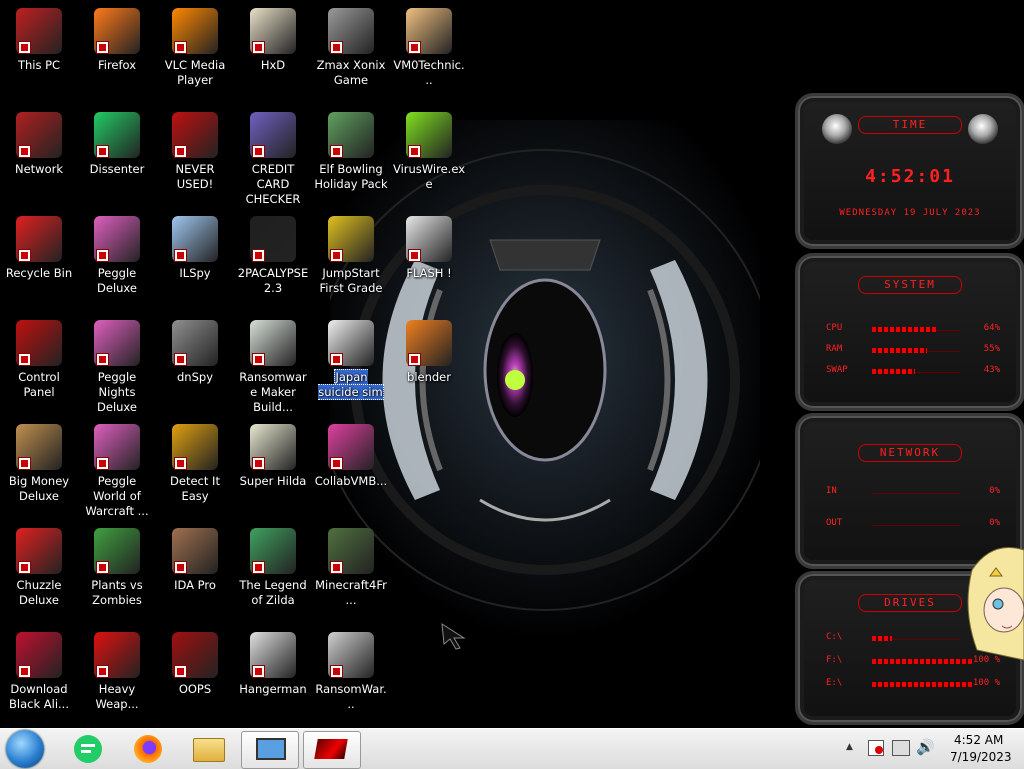 This screenshot has height=769, width=1024. What do you see at coordinates (351, 343) in the screenshot?
I see `file-icon` at bounding box center [351, 343].